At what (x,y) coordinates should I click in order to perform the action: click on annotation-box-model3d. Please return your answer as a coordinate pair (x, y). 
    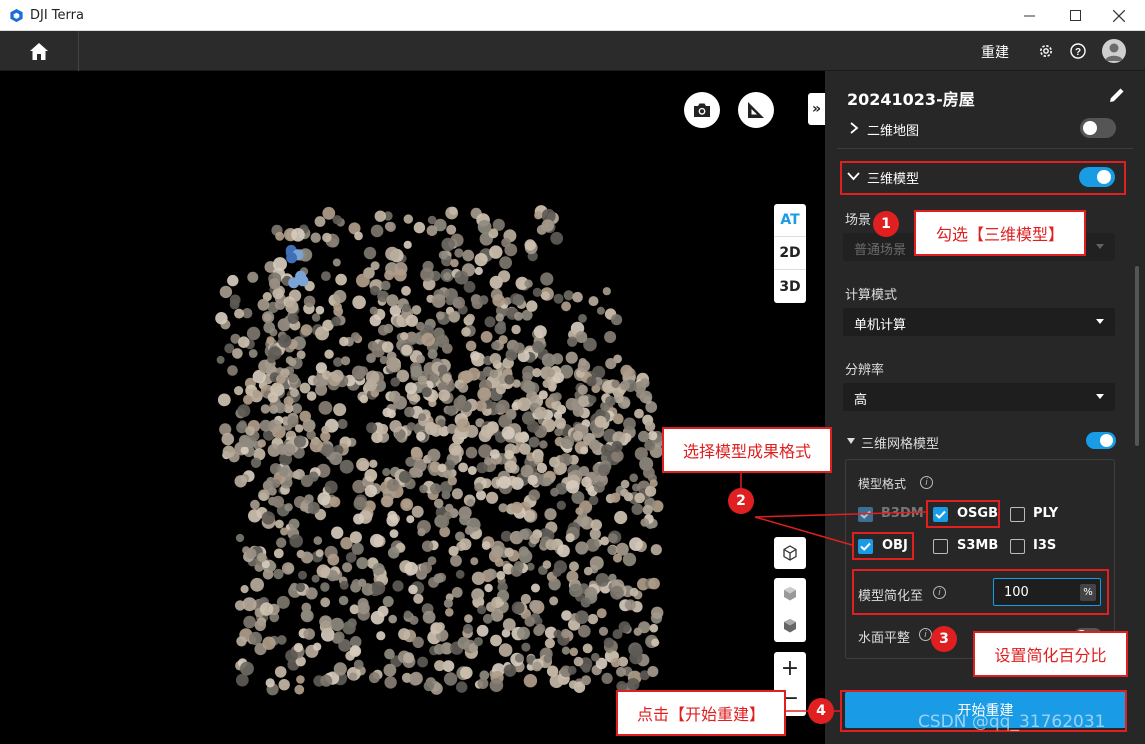
    Looking at the image, I should click on (983, 178).